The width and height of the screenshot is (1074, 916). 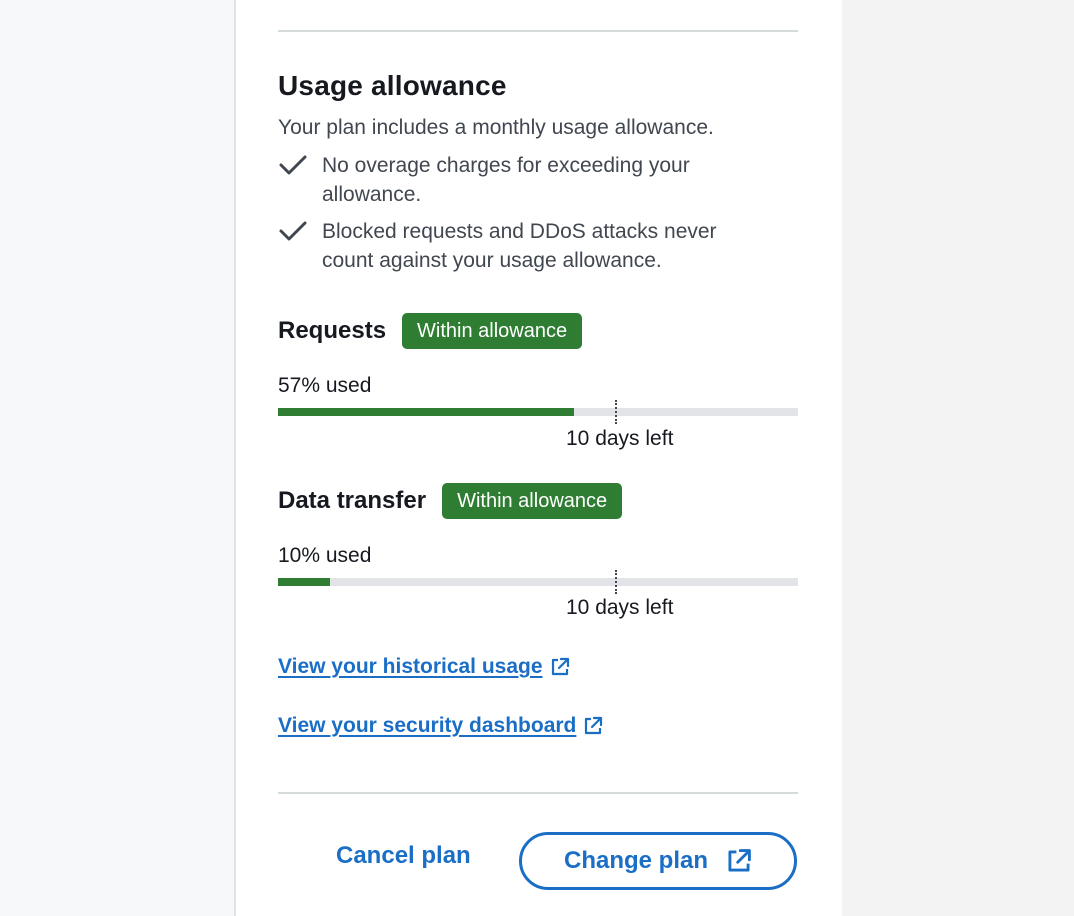 I want to click on data-transfer-progress-bar, so click(x=538, y=582).